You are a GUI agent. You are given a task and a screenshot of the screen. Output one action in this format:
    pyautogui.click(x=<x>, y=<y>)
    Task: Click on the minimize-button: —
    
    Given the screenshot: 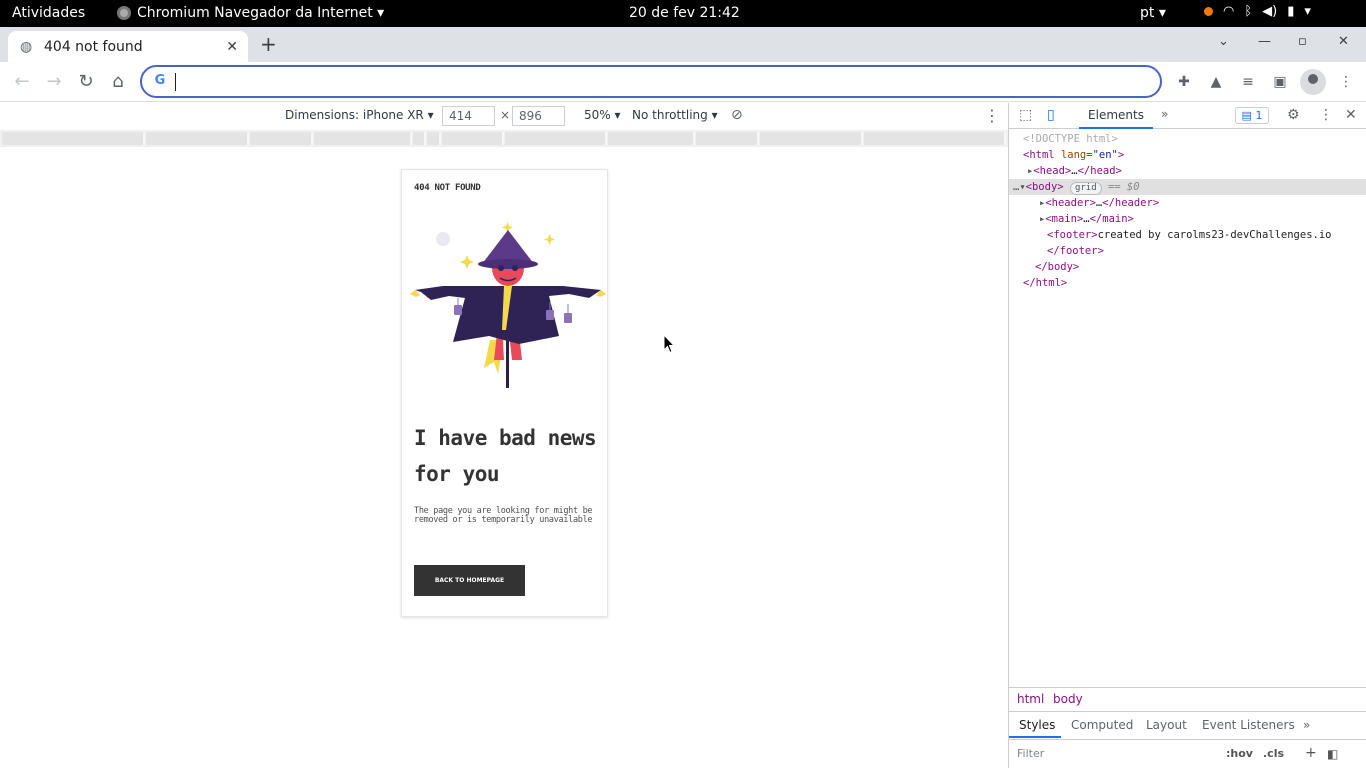 What is the action you would take?
    pyautogui.click(x=1264, y=41)
    